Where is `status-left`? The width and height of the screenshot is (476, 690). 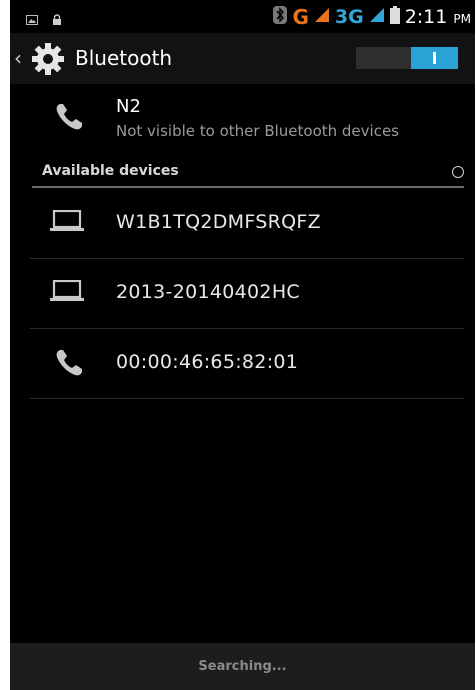 status-left is located at coordinates (44, 19).